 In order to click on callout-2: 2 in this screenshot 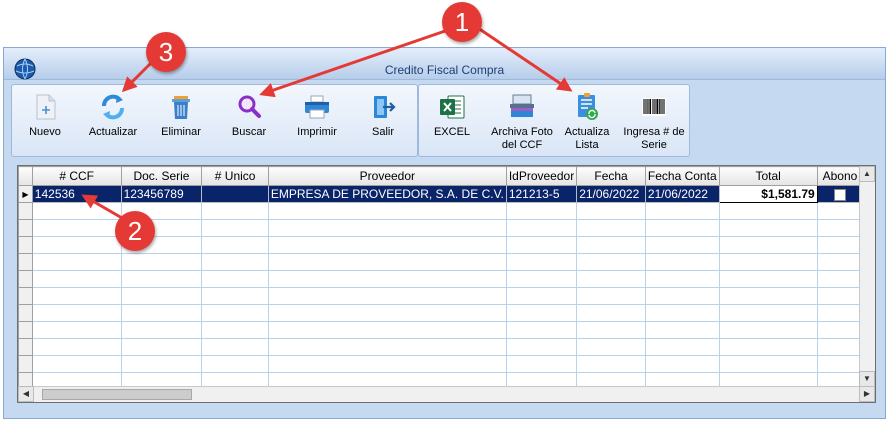, I will do `click(135, 231)`.